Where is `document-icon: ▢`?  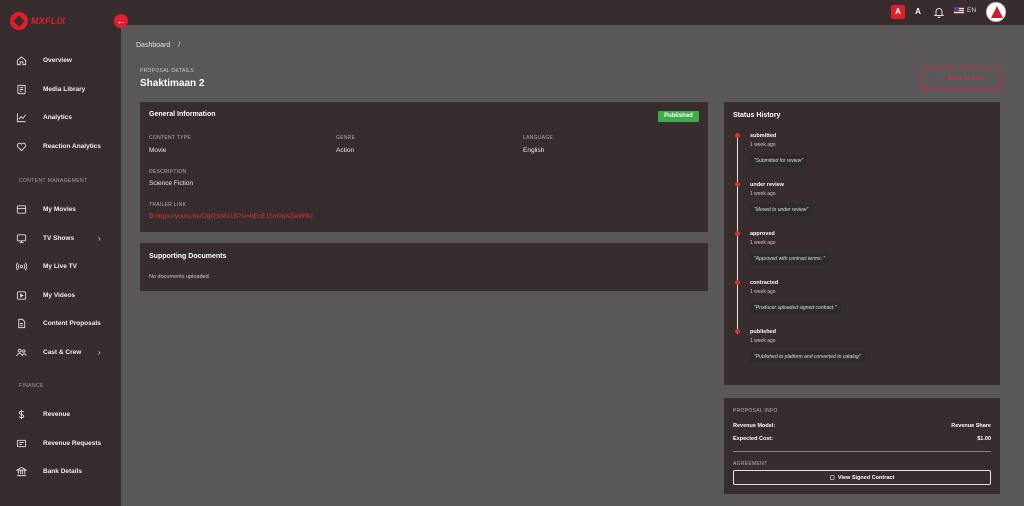 document-icon: ▢ is located at coordinates (832, 477).